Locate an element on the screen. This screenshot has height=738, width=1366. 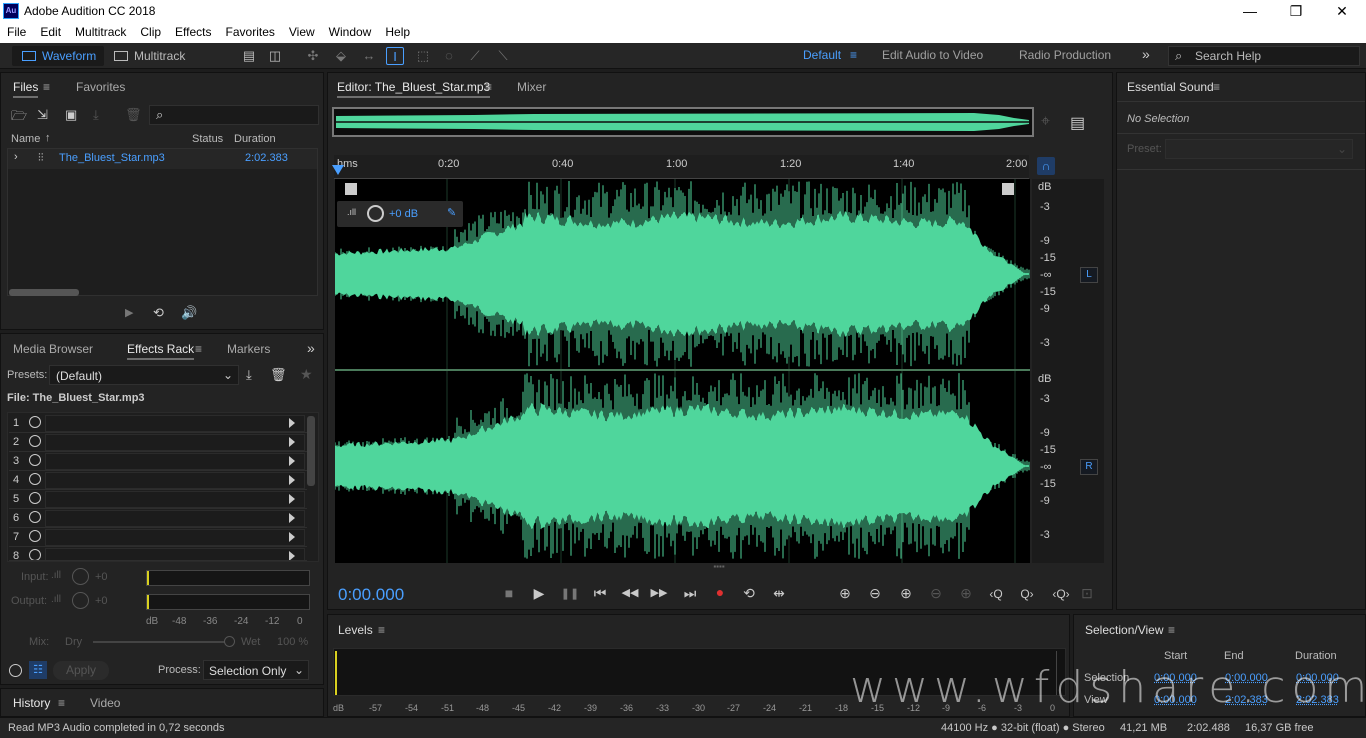
tab-mixer: Mixer is located at coordinates (531, 87).